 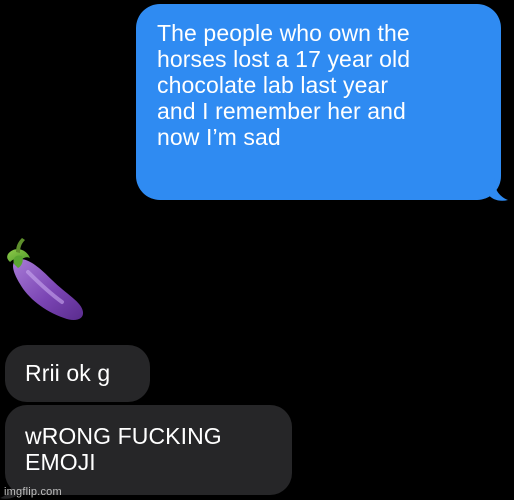 I want to click on incoming-message-bubble: wRONG FUCKING EMOJI, so click(x=148, y=450).